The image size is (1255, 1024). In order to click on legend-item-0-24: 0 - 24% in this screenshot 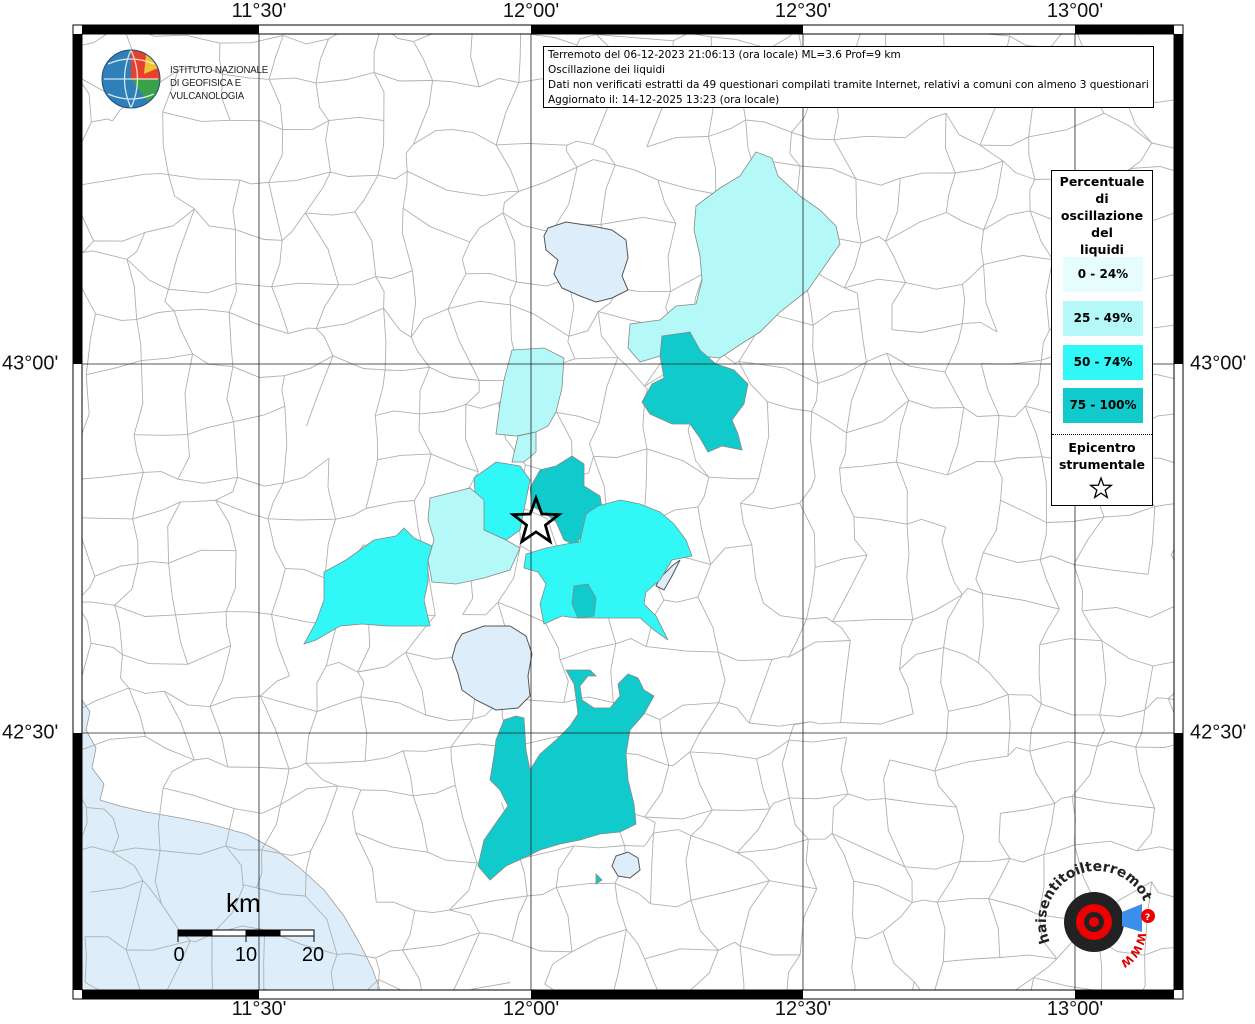, I will do `click(1103, 274)`.